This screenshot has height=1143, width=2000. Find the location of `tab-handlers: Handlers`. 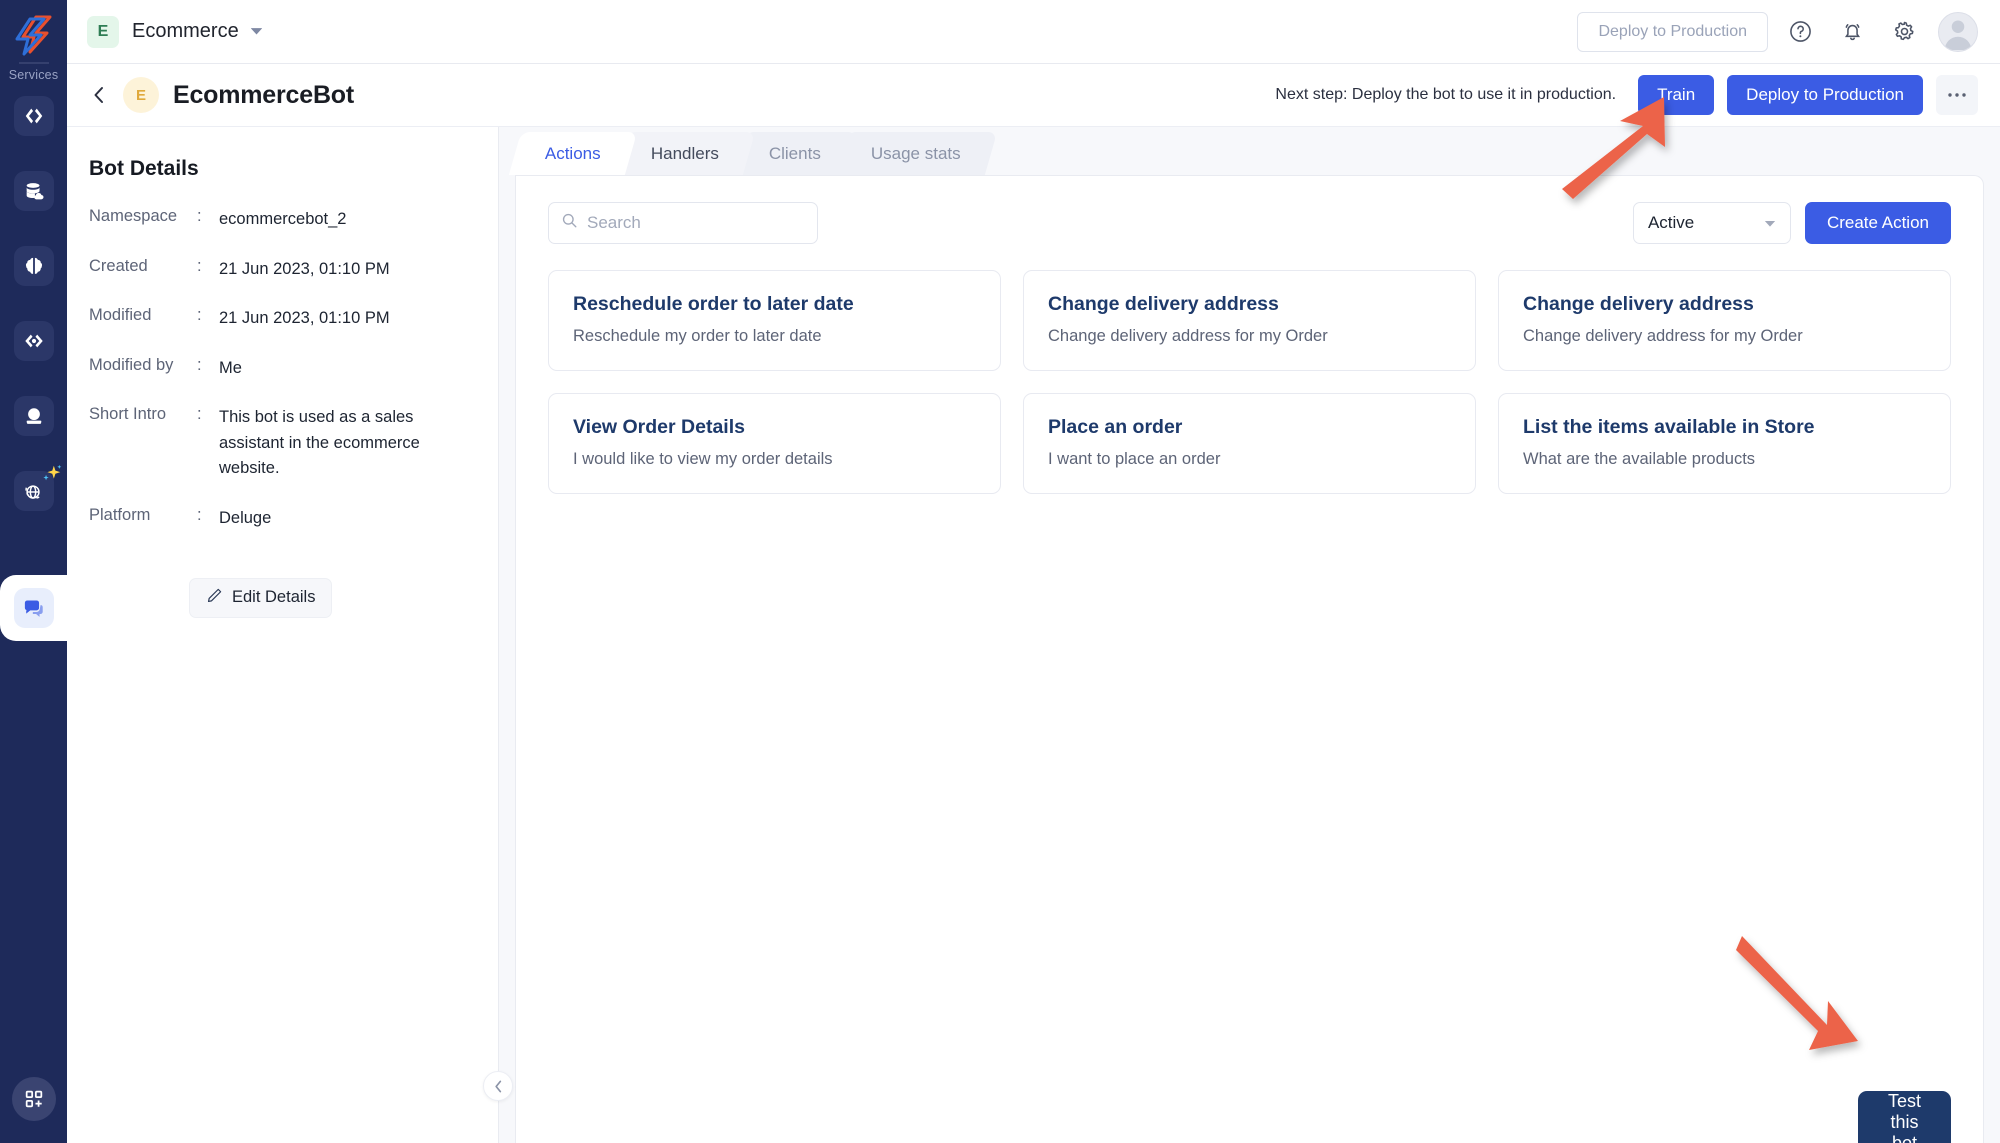

tab-handlers: Handlers is located at coordinates (684, 153).